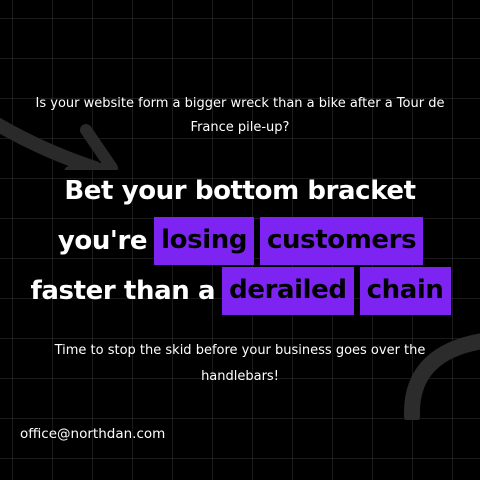 The height and width of the screenshot is (480, 480). Describe the element at coordinates (102, 241) in the screenshot. I see `headline-text: you're` at that location.